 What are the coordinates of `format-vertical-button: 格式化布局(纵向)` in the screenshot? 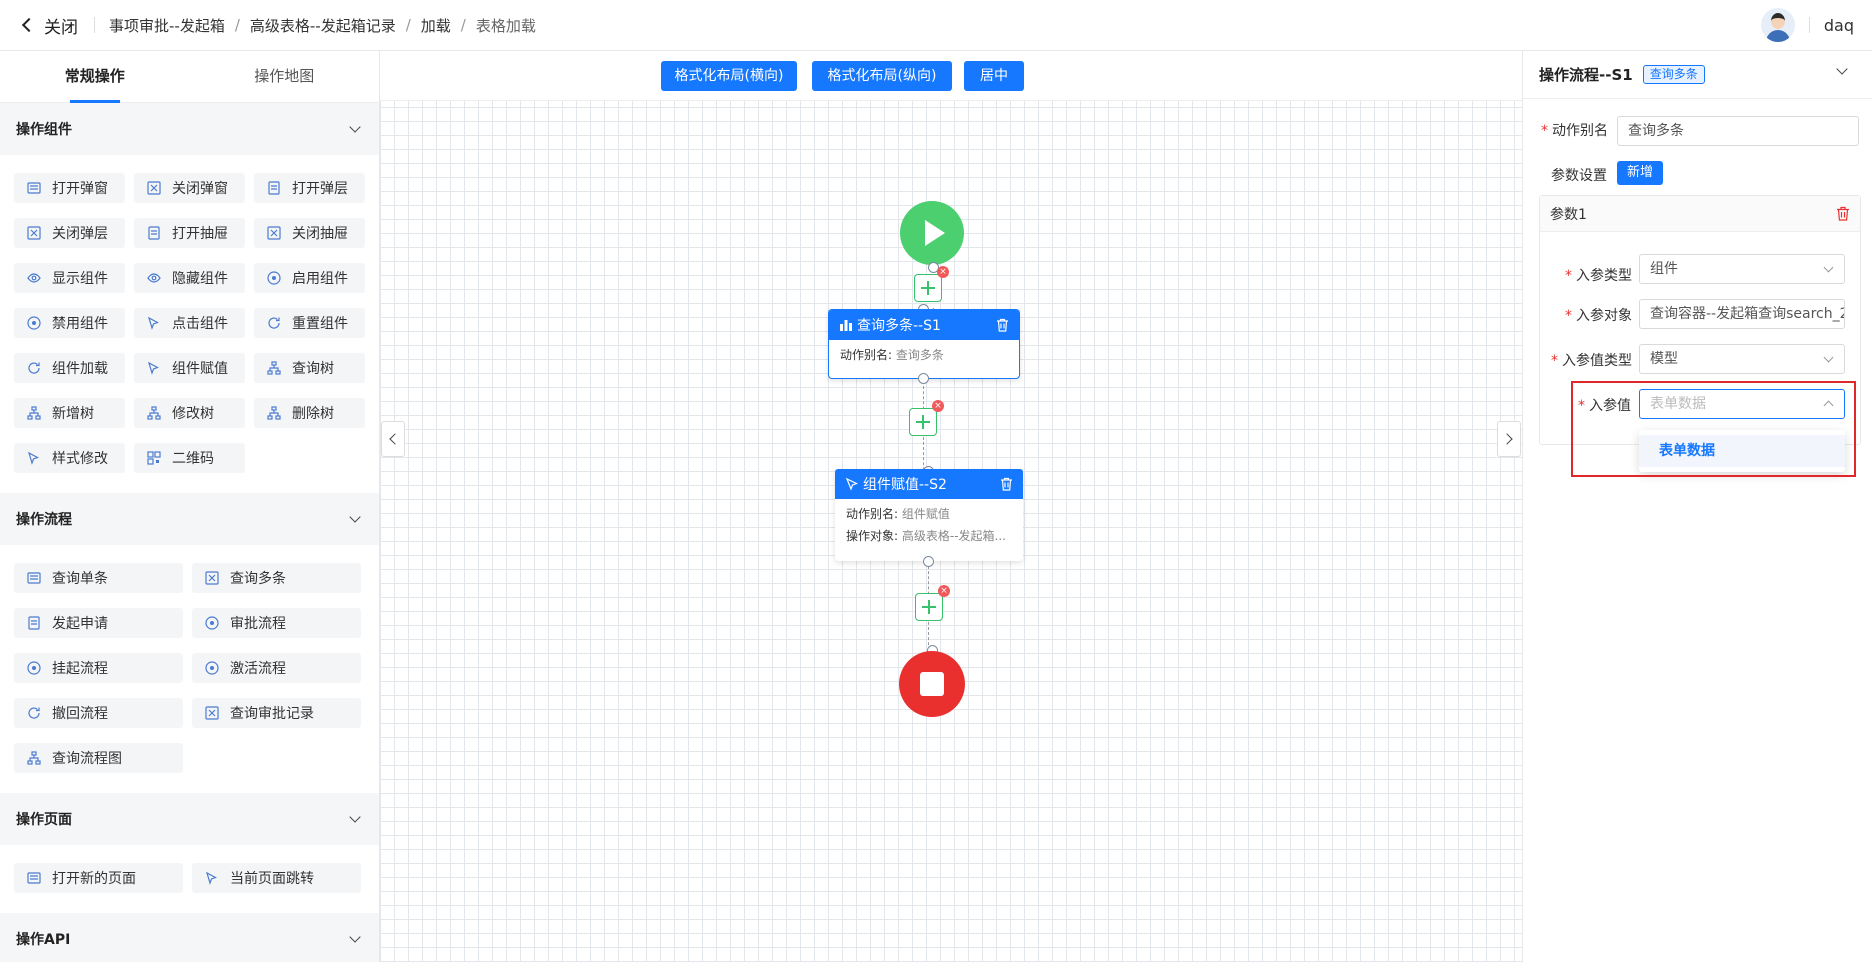 It's located at (882, 76).